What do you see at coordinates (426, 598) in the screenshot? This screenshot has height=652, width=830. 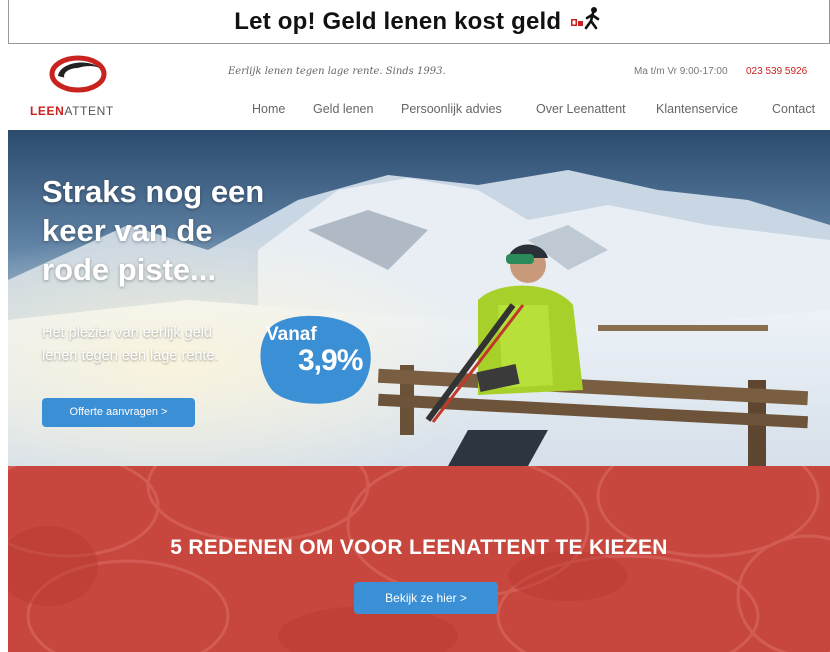 I see `view-reasons-button: Bekijk ze hier >` at bounding box center [426, 598].